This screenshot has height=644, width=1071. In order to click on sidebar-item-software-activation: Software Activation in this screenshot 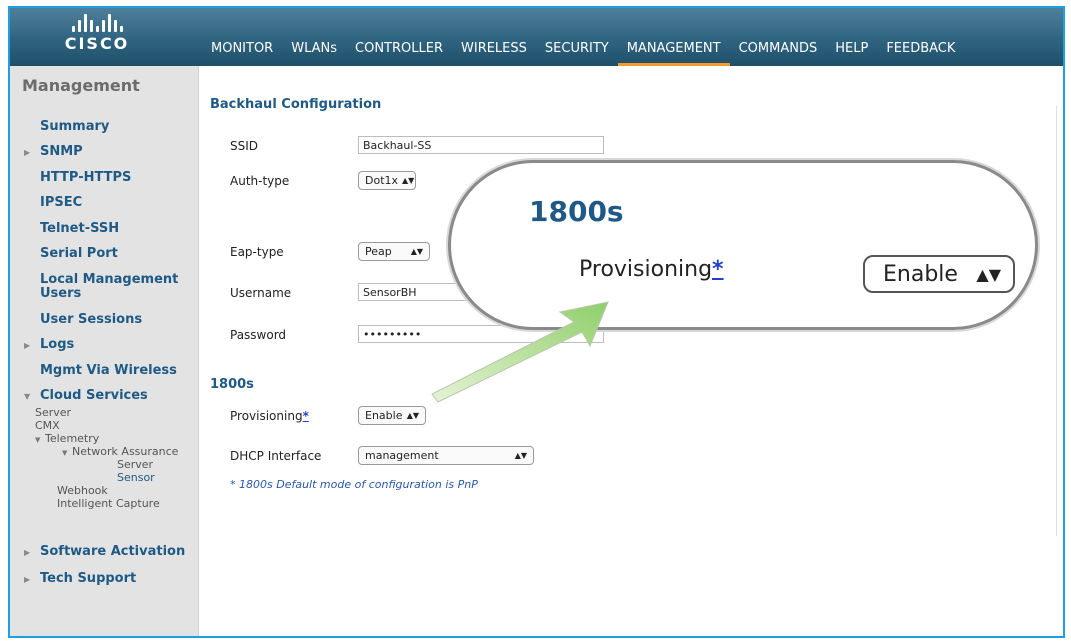, I will do `click(104, 552)`.